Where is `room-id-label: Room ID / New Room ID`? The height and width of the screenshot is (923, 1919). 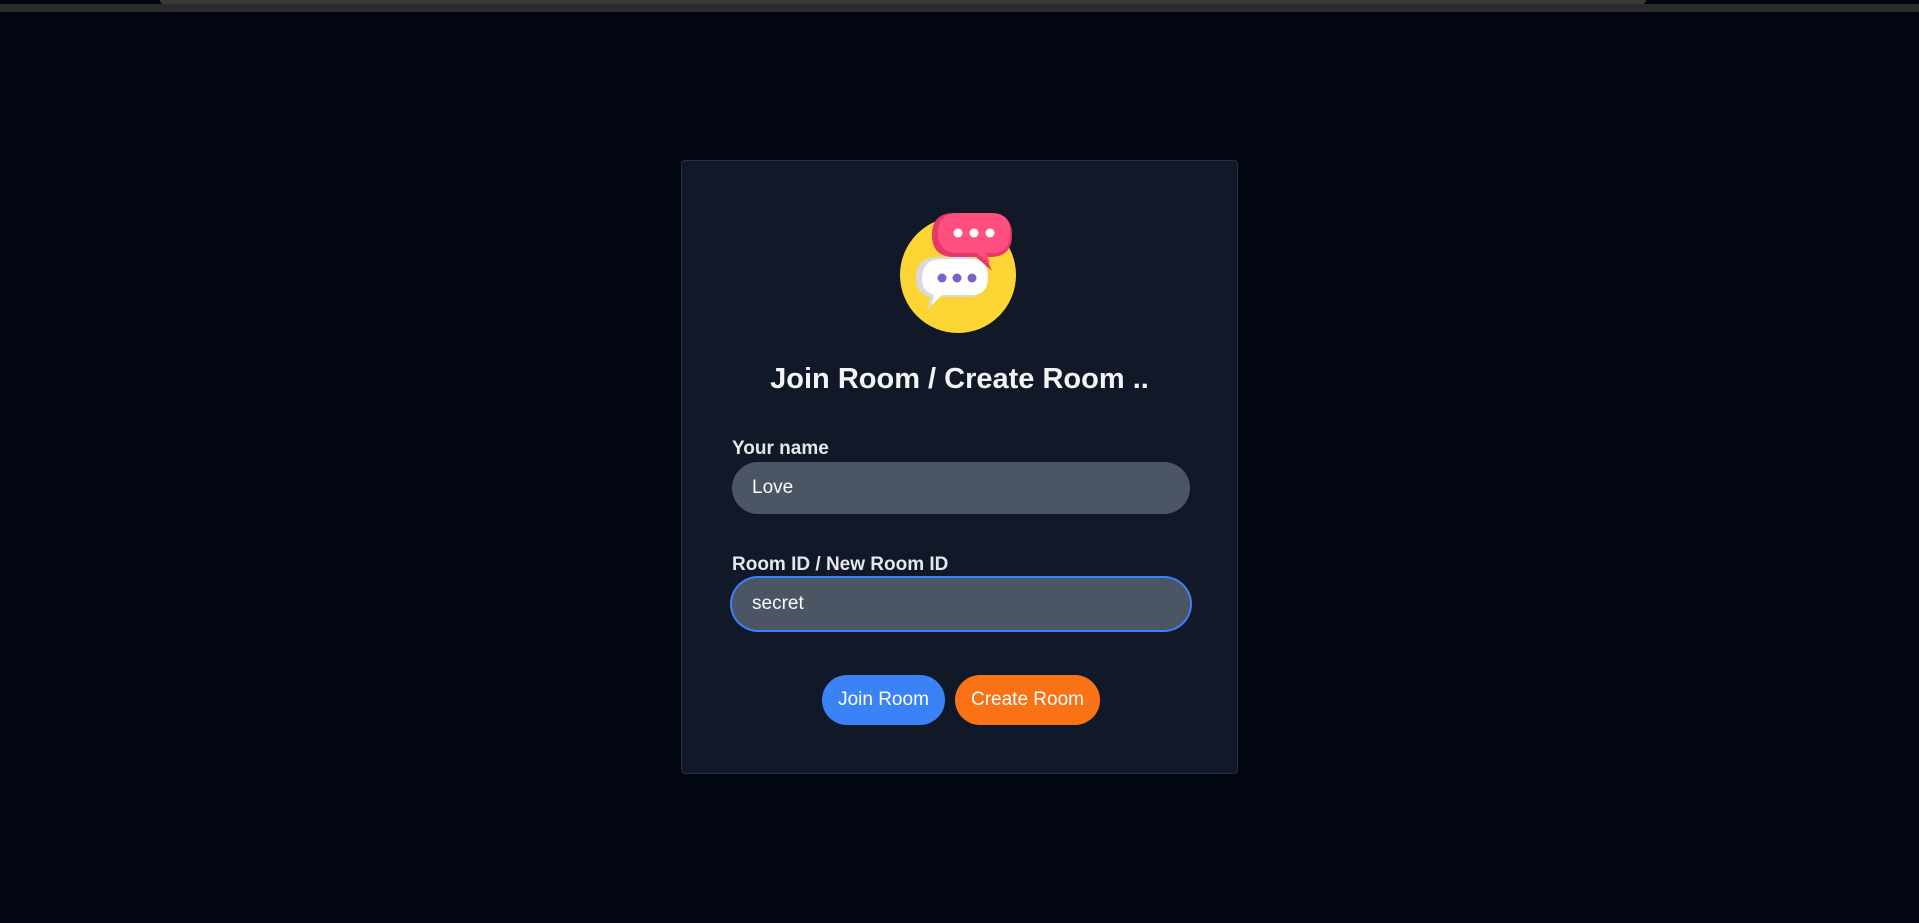 room-id-label: Room ID / New Room ID is located at coordinates (840, 564).